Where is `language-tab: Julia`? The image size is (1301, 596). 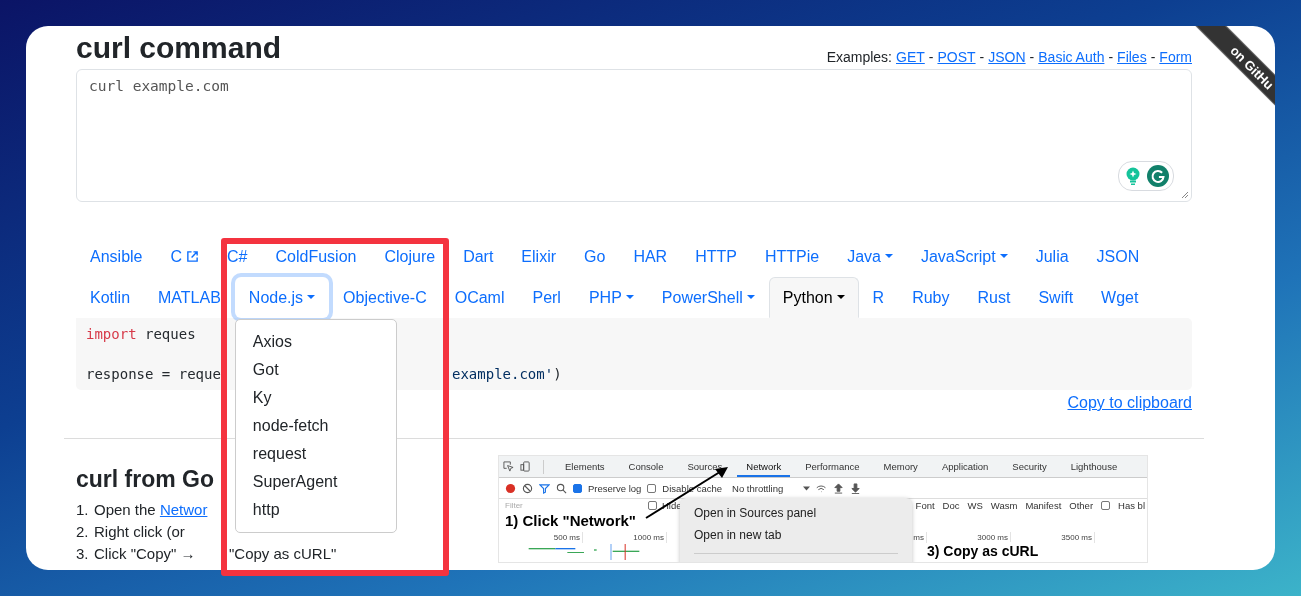
language-tab: Julia is located at coordinates (1052, 256).